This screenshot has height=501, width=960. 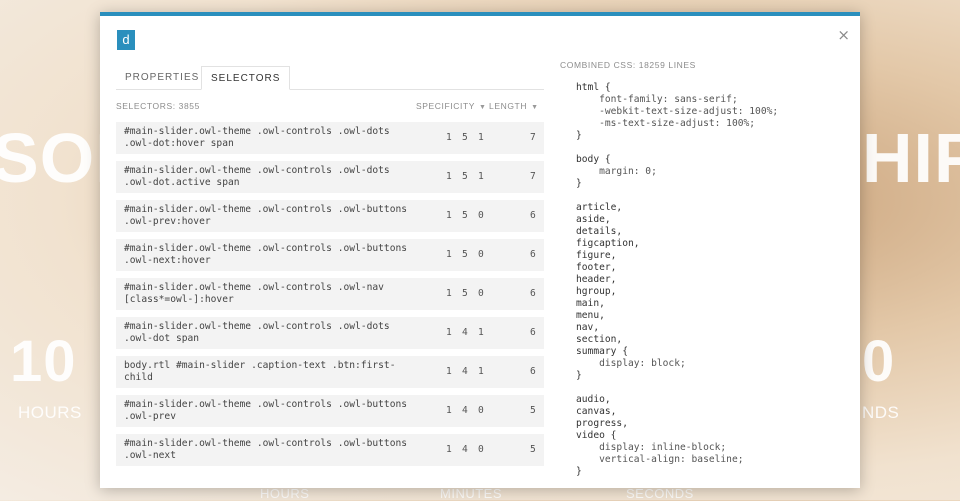 What do you see at coordinates (602, 351) in the screenshot?
I see `css-code-line: summary {` at bounding box center [602, 351].